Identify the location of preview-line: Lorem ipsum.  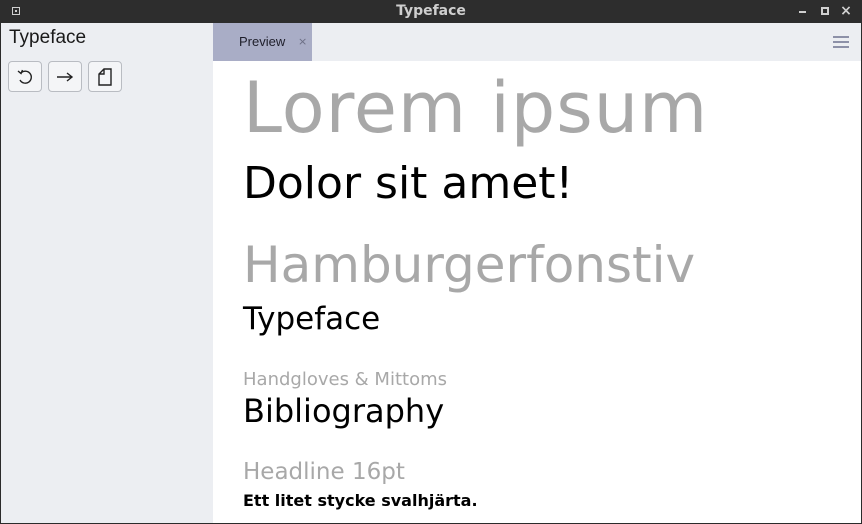
(476, 108).